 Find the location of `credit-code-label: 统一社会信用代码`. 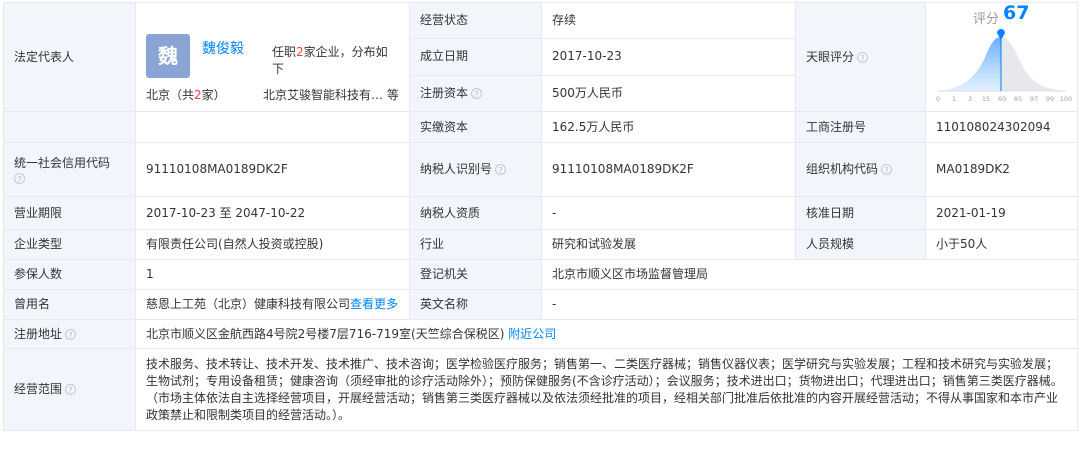

credit-code-label: 统一社会信用代码 is located at coordinates (62, 163).